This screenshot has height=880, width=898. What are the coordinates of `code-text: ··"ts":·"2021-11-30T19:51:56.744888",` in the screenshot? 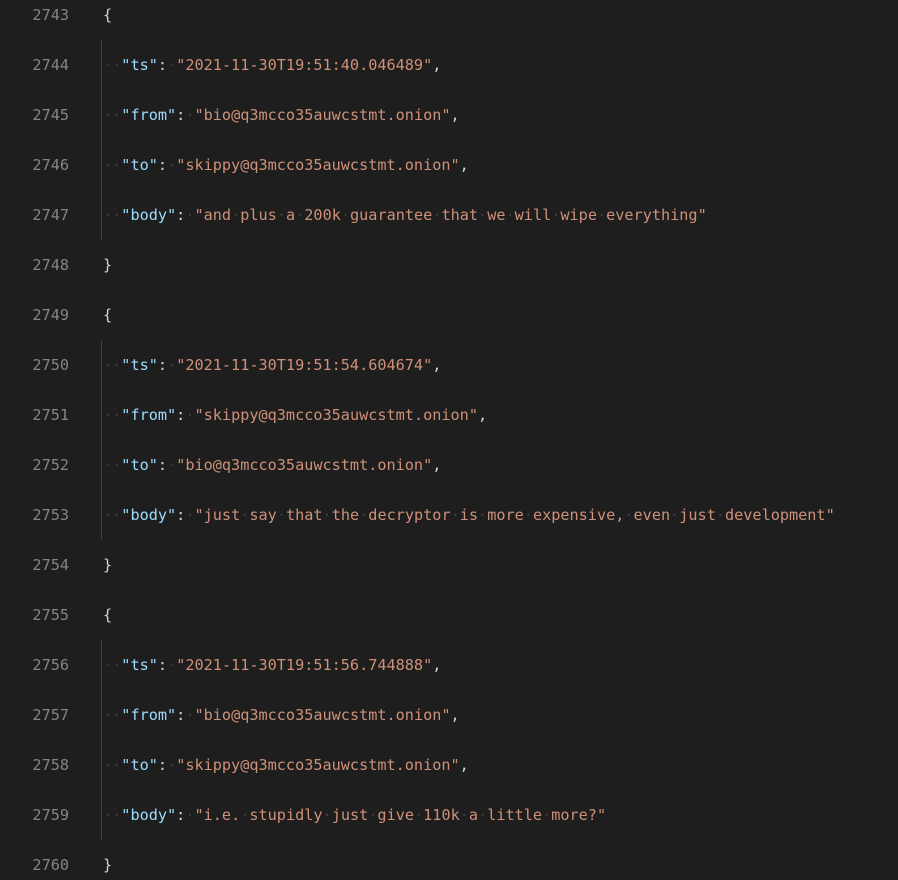 It's located at (272, 665).